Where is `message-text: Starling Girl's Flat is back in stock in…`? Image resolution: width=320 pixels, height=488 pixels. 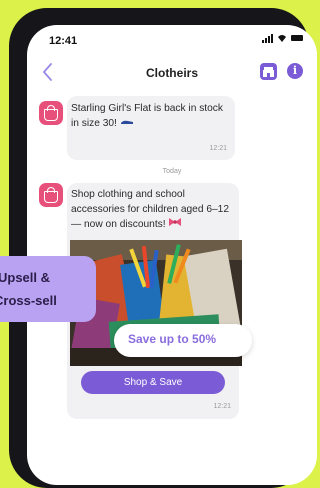
message-text: Starling Girl's Flat is back in stock in… is located at coordinates (147, 116).